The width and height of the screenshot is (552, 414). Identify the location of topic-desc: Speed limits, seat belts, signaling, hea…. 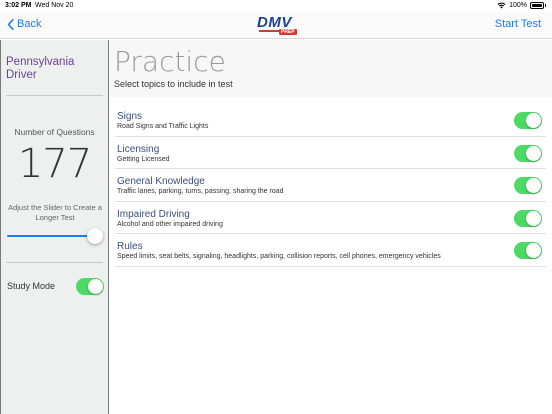
(279, 257).